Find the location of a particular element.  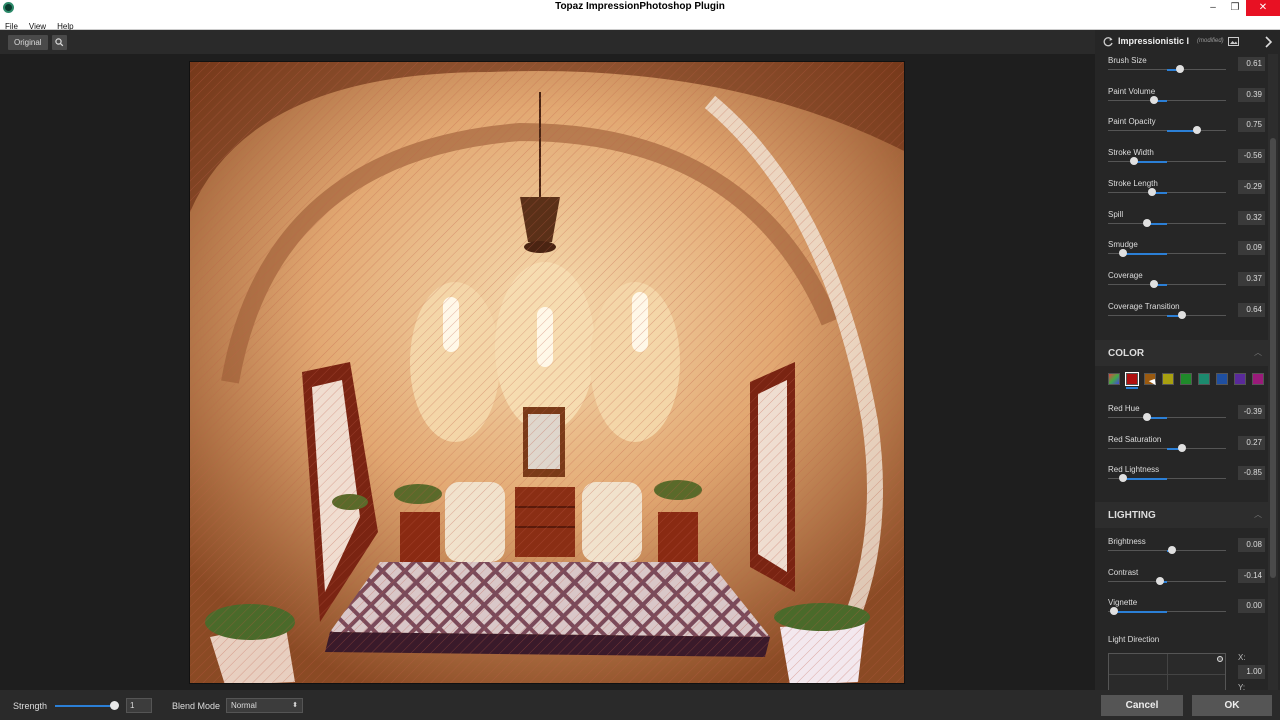

slider-value-field: -0.14 is located at coordinates (1251, 575).